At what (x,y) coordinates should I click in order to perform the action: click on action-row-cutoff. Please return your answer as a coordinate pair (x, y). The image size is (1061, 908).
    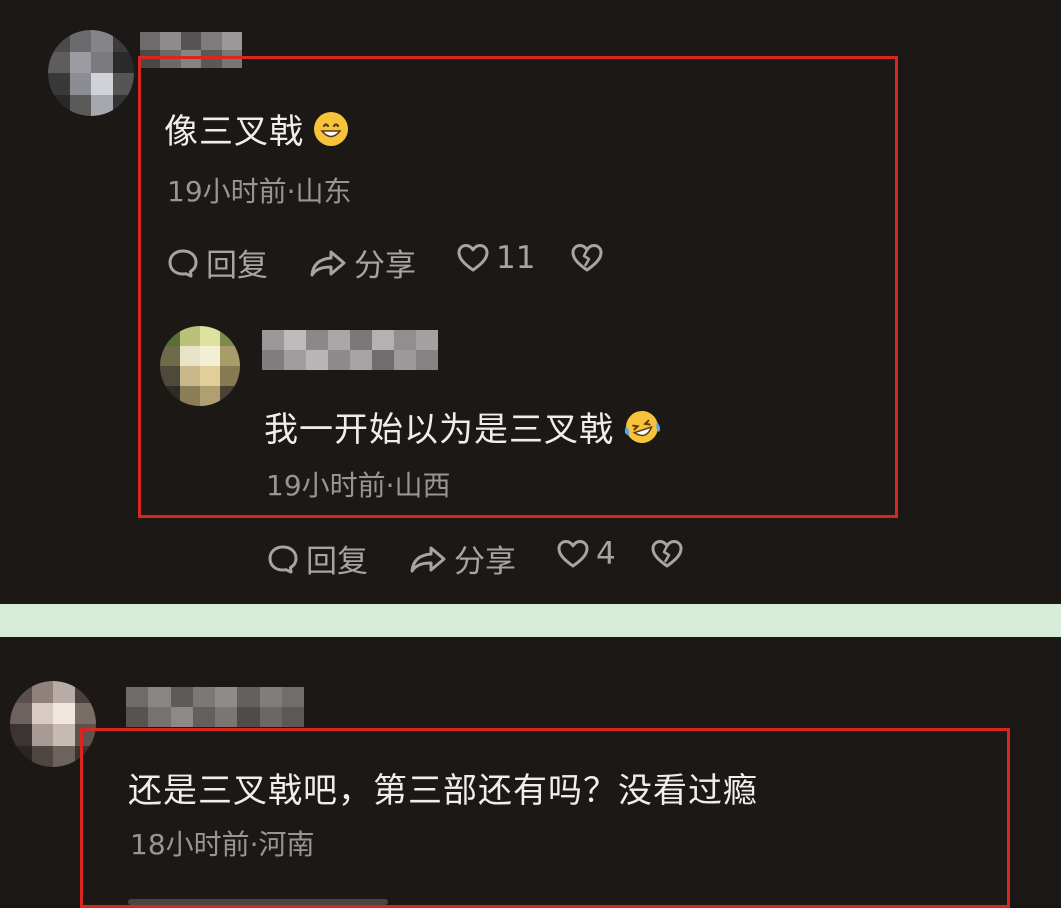
    Looking at the image, I should click on (258, 902).